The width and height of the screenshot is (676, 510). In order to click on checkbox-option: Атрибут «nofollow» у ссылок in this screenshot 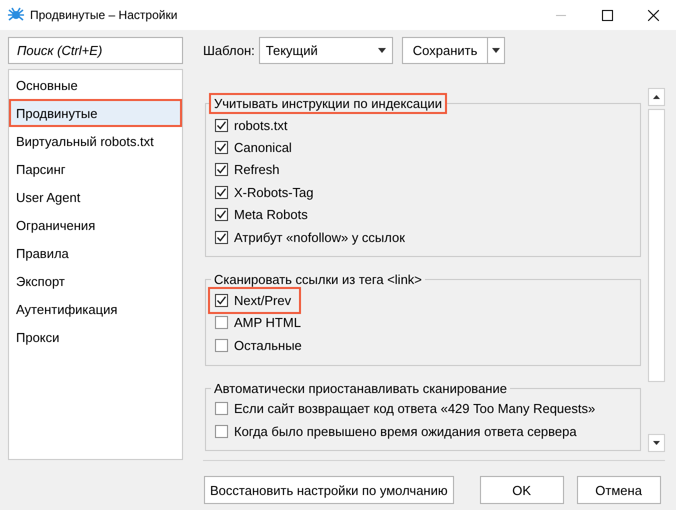, I will do `click(314, 237)`.